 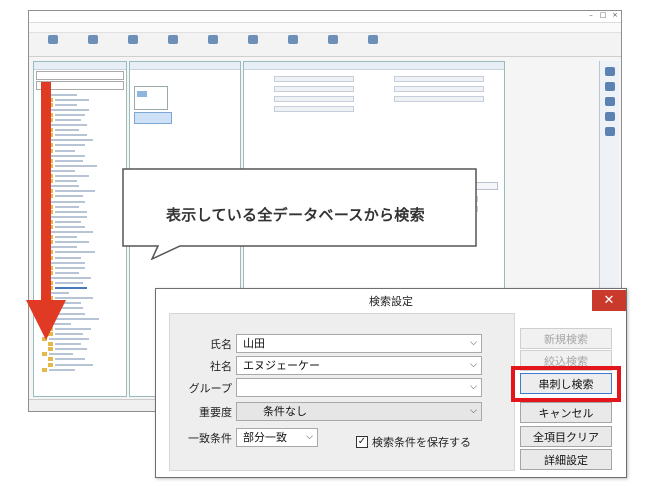 What do you see at coordinates (325, 17) in the screenshot?
I see `app-titlebar: – □ ×` at bounding box center [325, 17].